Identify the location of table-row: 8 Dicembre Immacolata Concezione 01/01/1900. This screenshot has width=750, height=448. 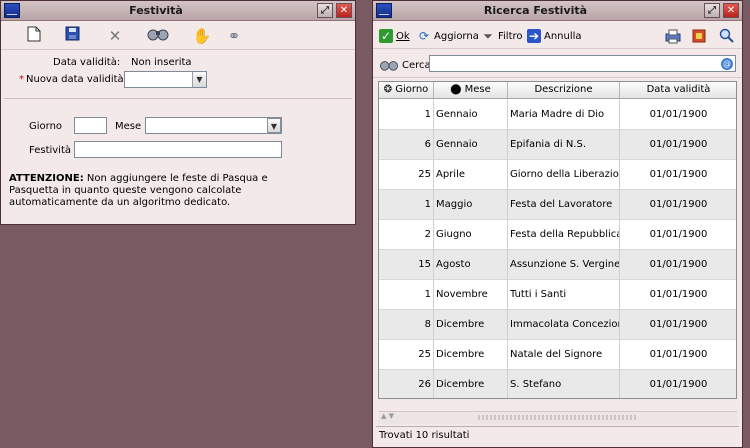
(557, 325).